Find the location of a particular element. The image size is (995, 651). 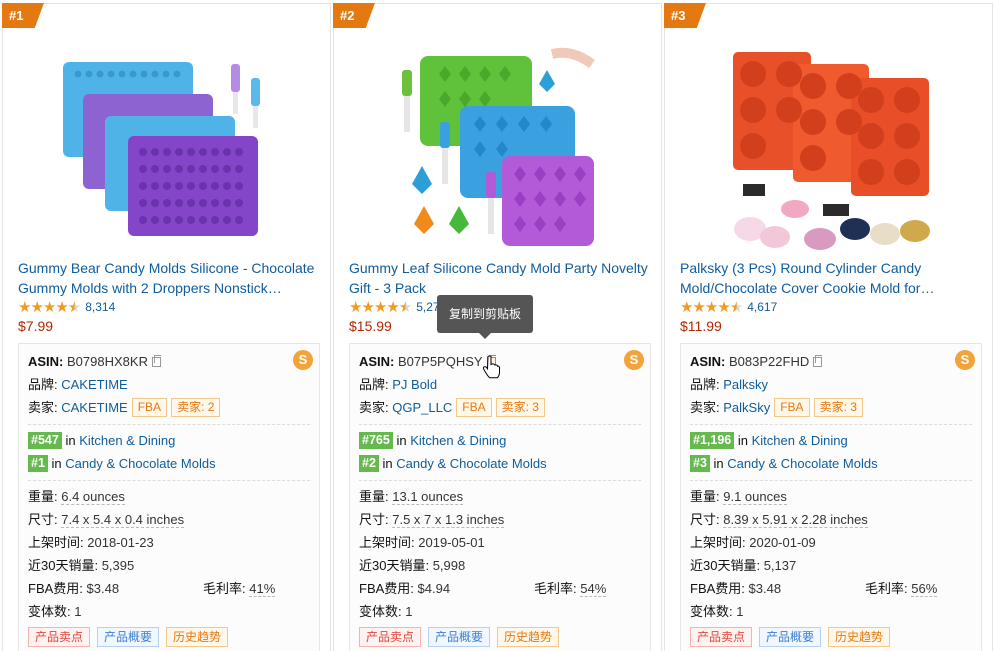

rating: ★★★★★ 4,617 is located at coordinates (728, 307).